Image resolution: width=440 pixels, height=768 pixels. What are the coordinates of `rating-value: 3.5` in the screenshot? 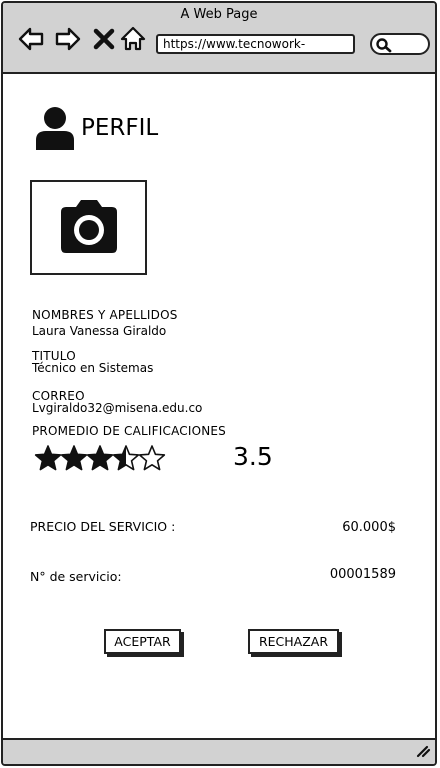 It's located at (253, 456).